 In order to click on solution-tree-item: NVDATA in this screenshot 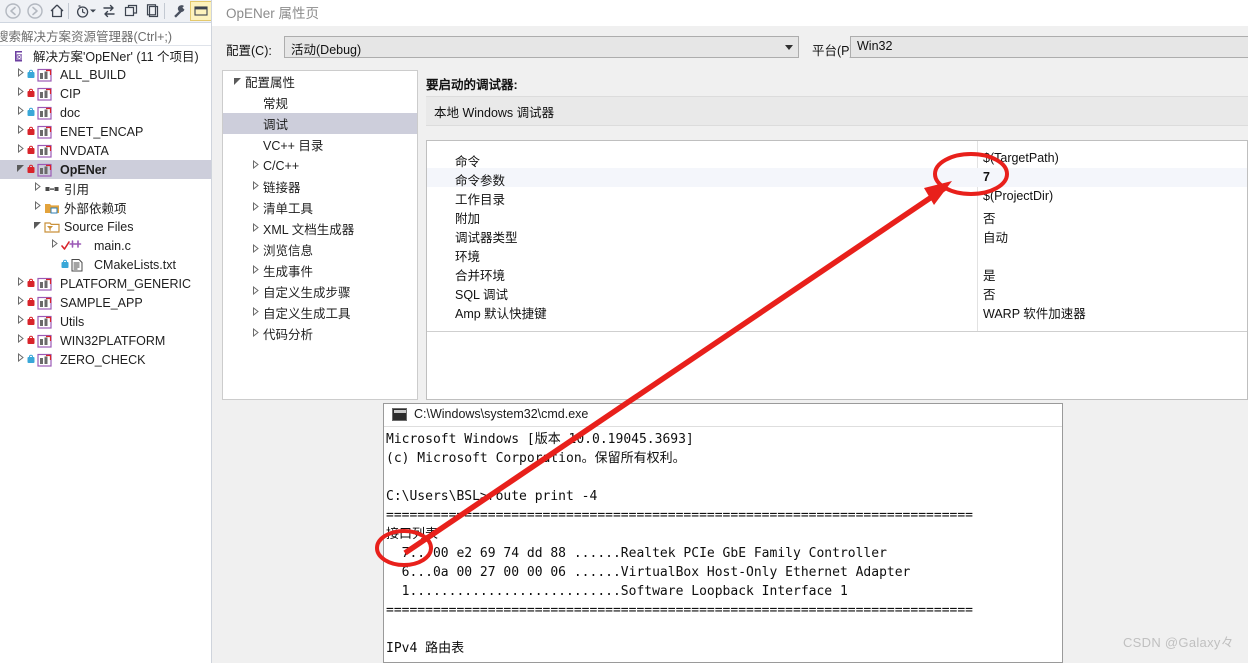, I will do `click(106, 150)`.